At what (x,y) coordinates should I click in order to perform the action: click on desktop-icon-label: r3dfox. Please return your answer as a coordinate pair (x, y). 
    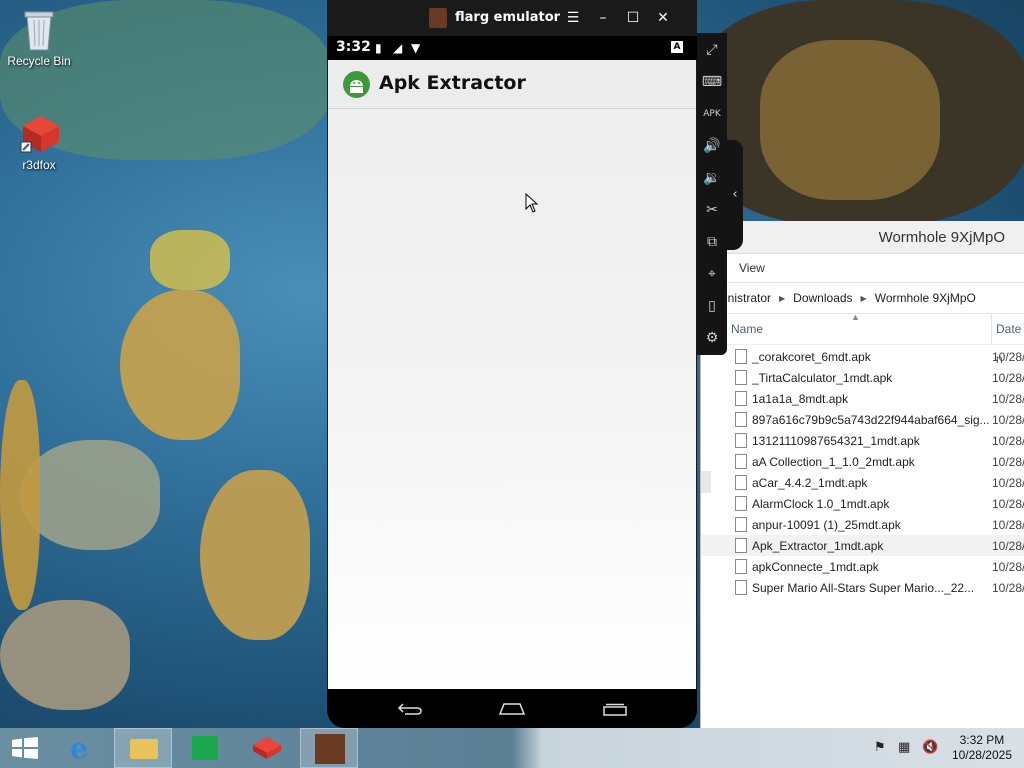
    Looking at the image, I should click on (39, 165).